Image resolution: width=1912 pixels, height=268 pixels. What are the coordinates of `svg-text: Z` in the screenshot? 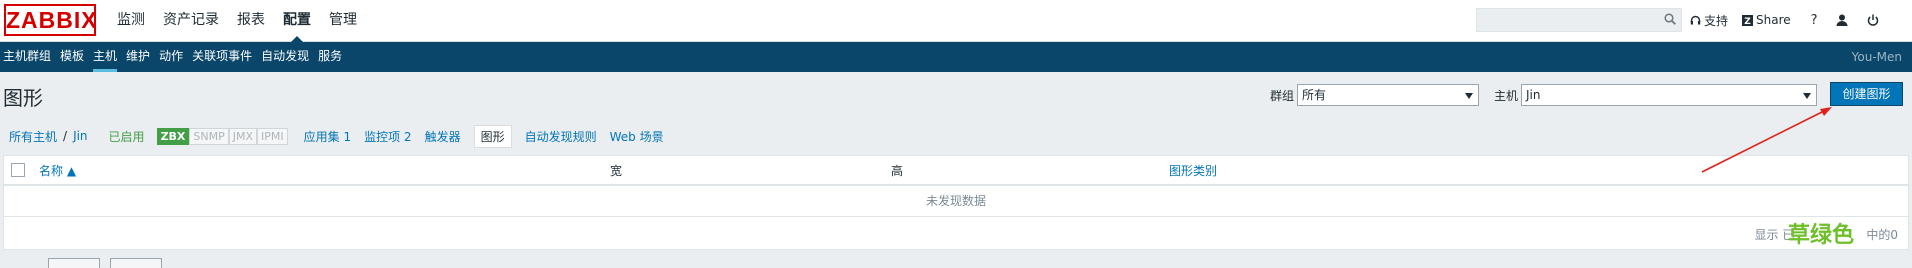 It's located at (1747, 21).